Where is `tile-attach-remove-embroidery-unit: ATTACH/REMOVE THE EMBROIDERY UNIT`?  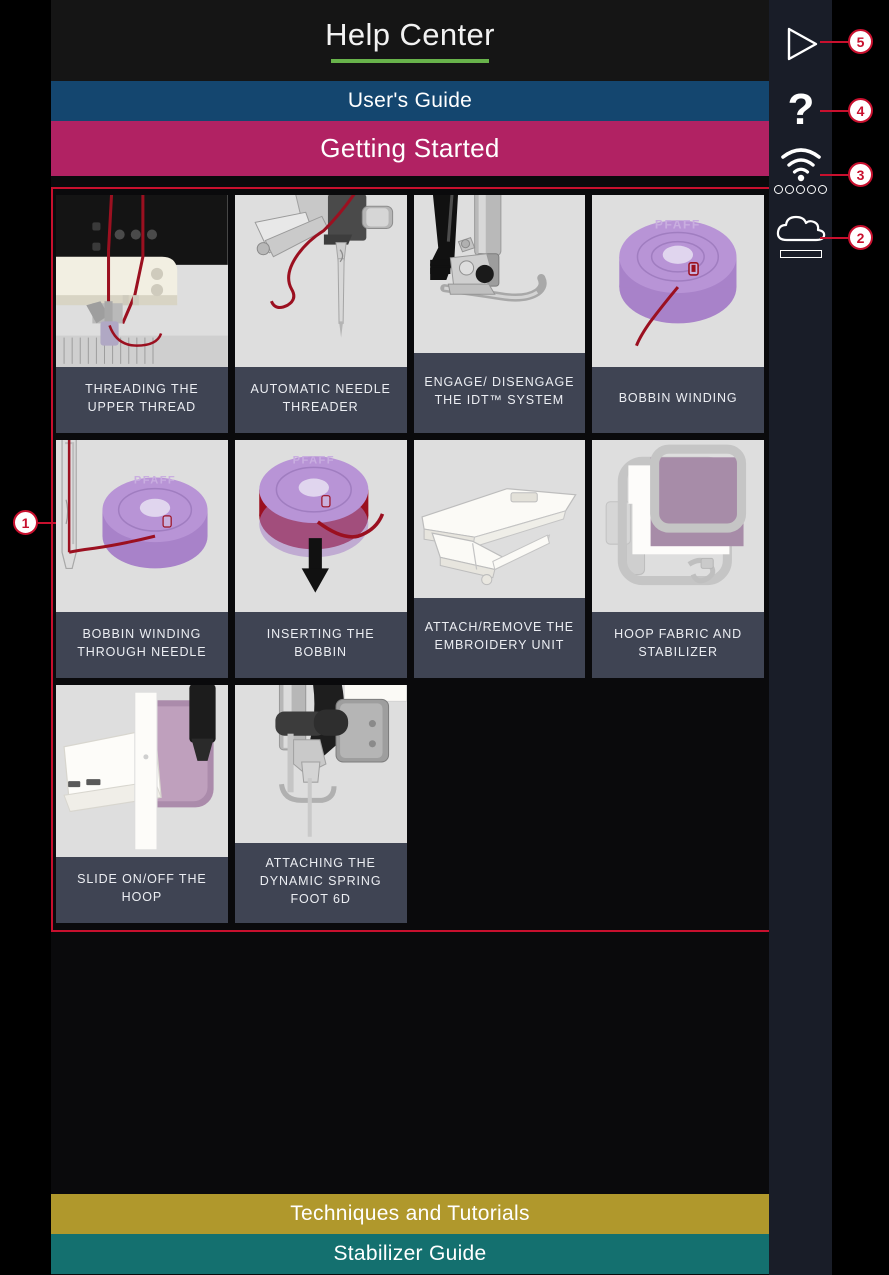 tile-attach-remove-embroidery-unit: ATTACH/REMOVE THE EMBROIDERY UNIT is located at coordinates (499, 559).